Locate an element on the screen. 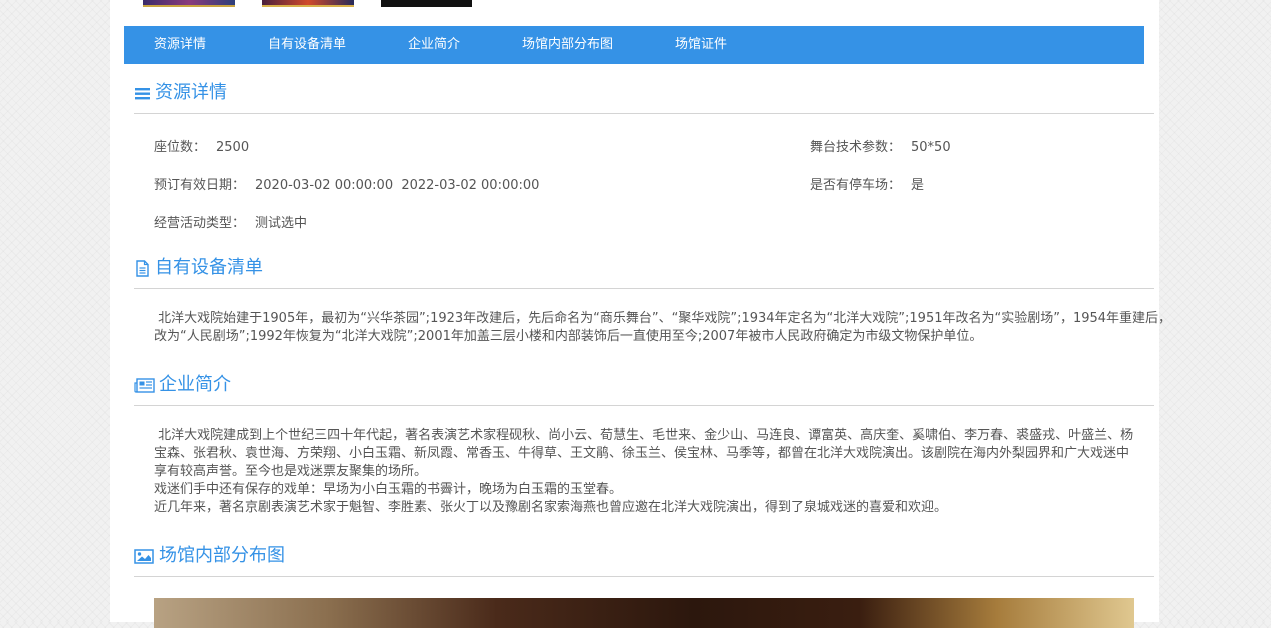 The height and width of the screenshot is (628, 1271). parking-row: 是否有停车场： 是 is located at coordinates (867, 183).